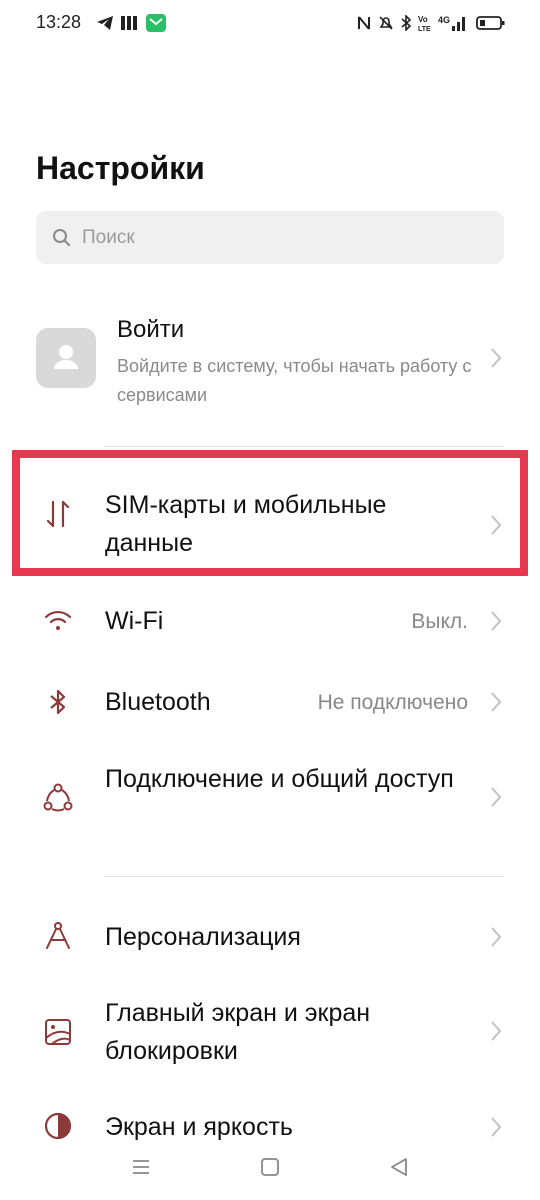 This screenshot has width=540, height=1200. What do you see at coordinates (439, 621) in the screenshot?
I see `item-value: Выкл.` at bounding box center [439, 621].